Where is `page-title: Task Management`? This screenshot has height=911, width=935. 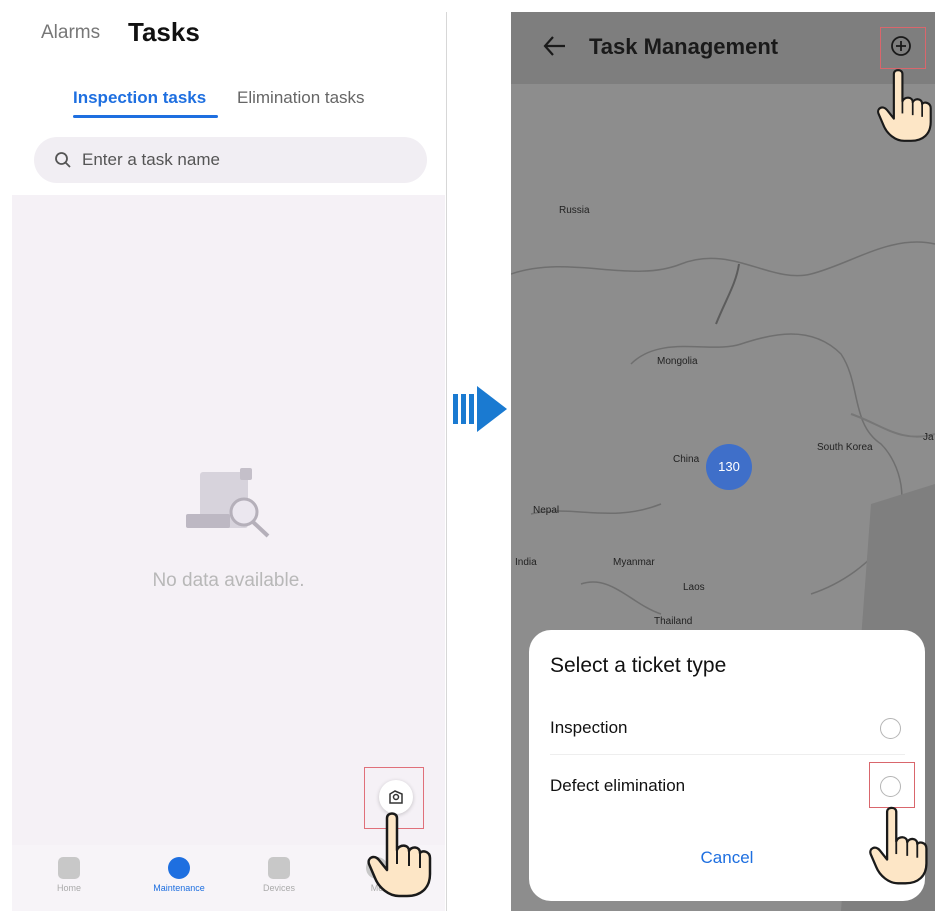 page-title: Task Management is located at coordinates (684, 46).